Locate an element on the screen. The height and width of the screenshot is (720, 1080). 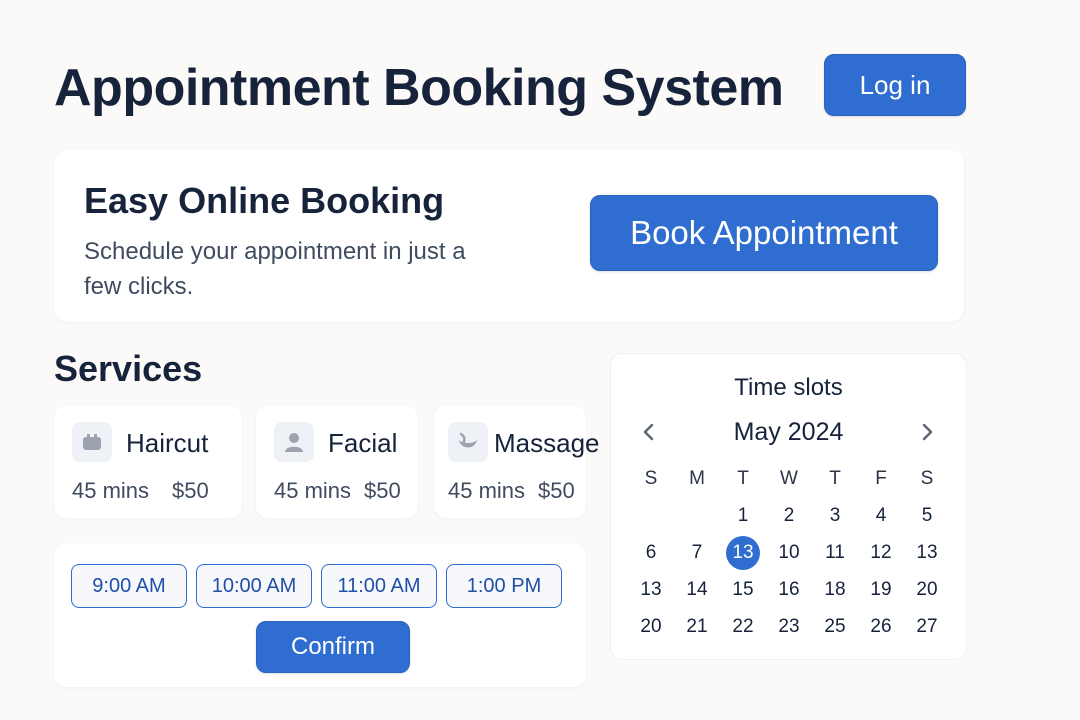
calendar-day: 22 is located at coordinates (743, 626).